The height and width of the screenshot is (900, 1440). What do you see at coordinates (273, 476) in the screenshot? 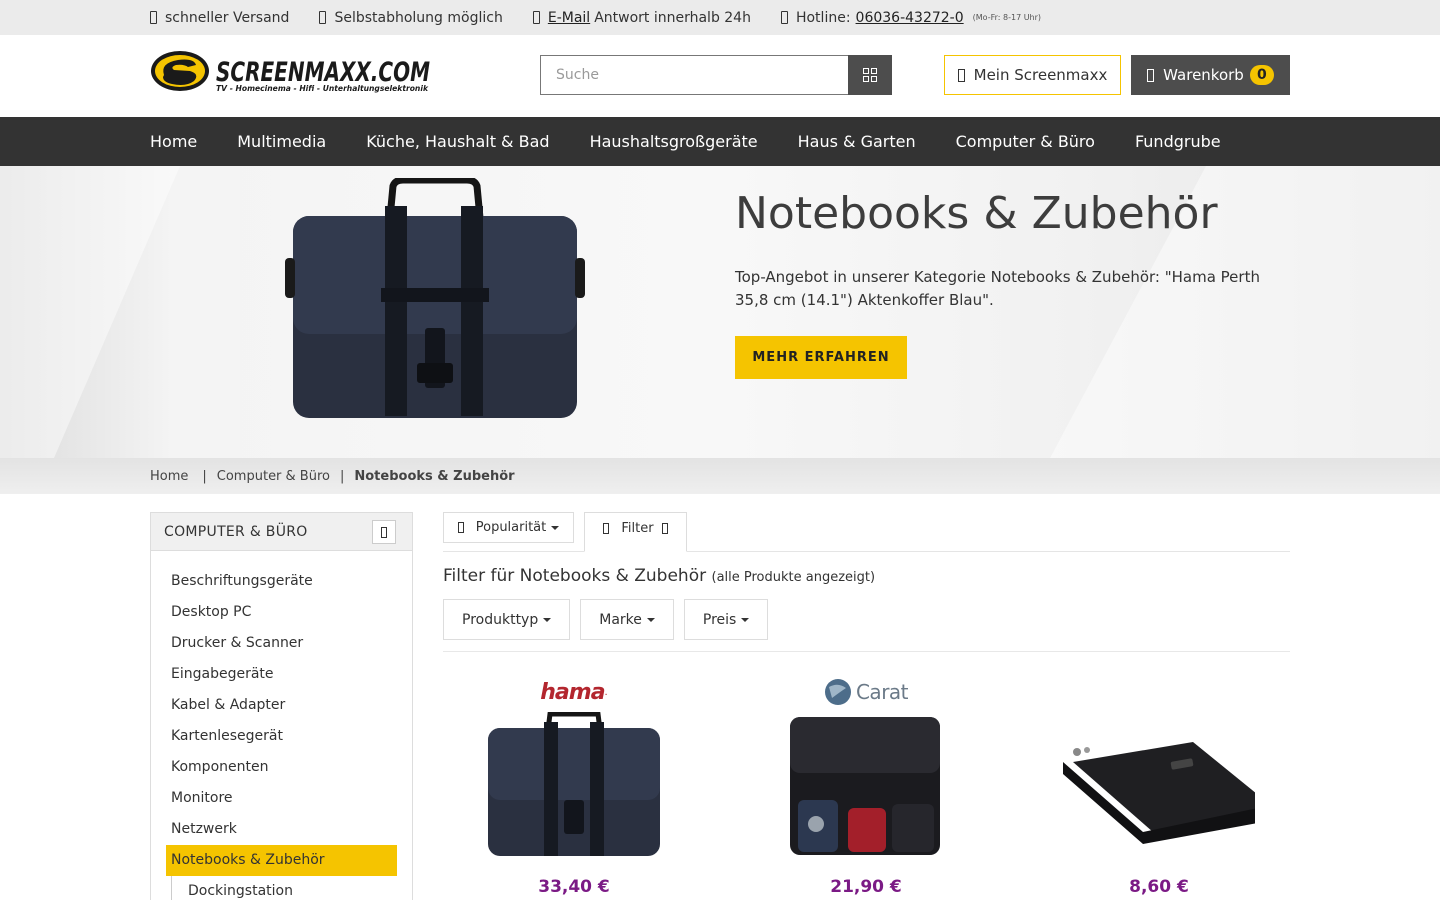
I see `breadcrumb-computer: Computer & Büro` at bounding box center [273, 476].